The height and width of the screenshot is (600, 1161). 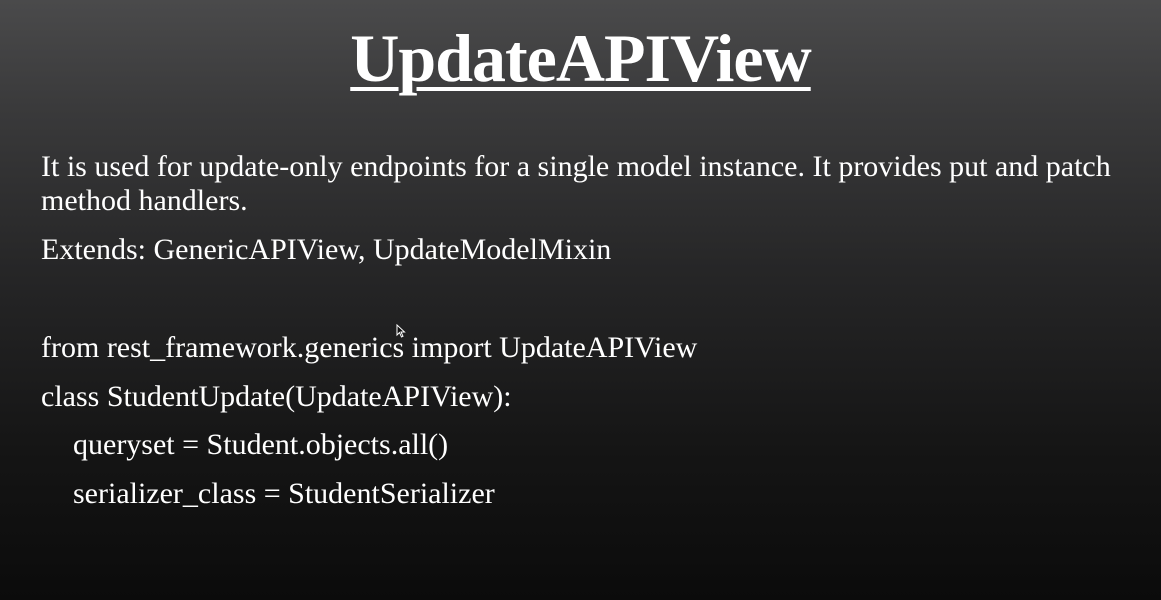 What do you see at coordinates (276, 396) in the screenshot?
I see `code-line-class: class StudentUpdate(UpdateAPIView):` at bounding box center [276, 396].